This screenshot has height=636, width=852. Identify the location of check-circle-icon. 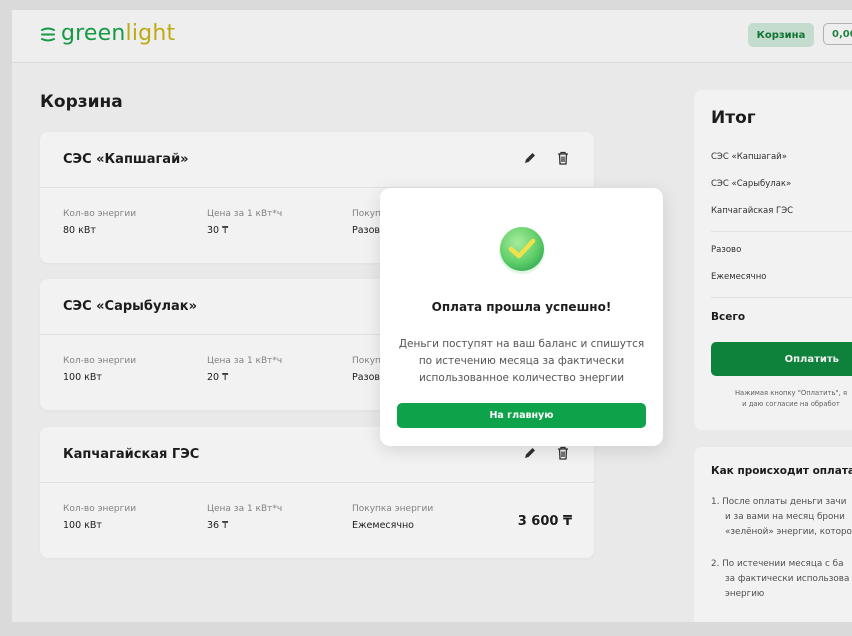
(522, 250).